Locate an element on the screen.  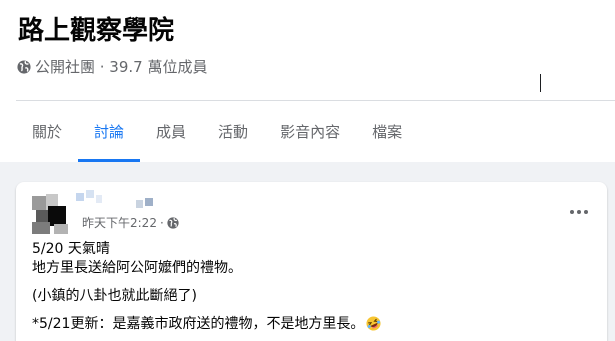
group-name: 路上觀察學院 is located at coordinates (96, 31).